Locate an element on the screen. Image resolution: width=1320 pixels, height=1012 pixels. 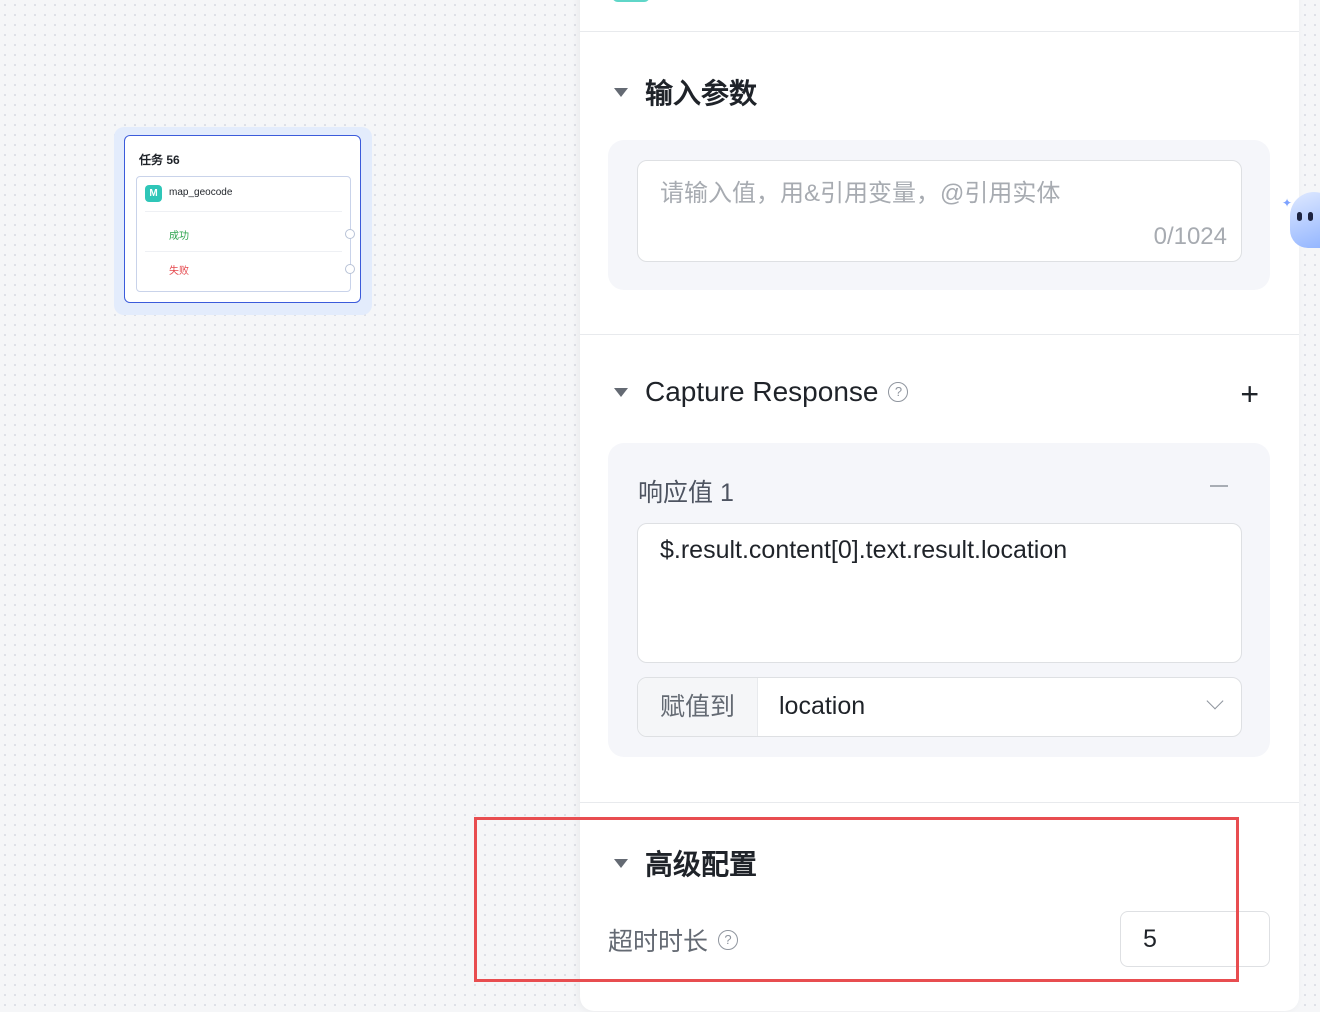
input-placeholder: 请输入值，用&引用变量，@引用实体 is located at coordinates (860, 193).